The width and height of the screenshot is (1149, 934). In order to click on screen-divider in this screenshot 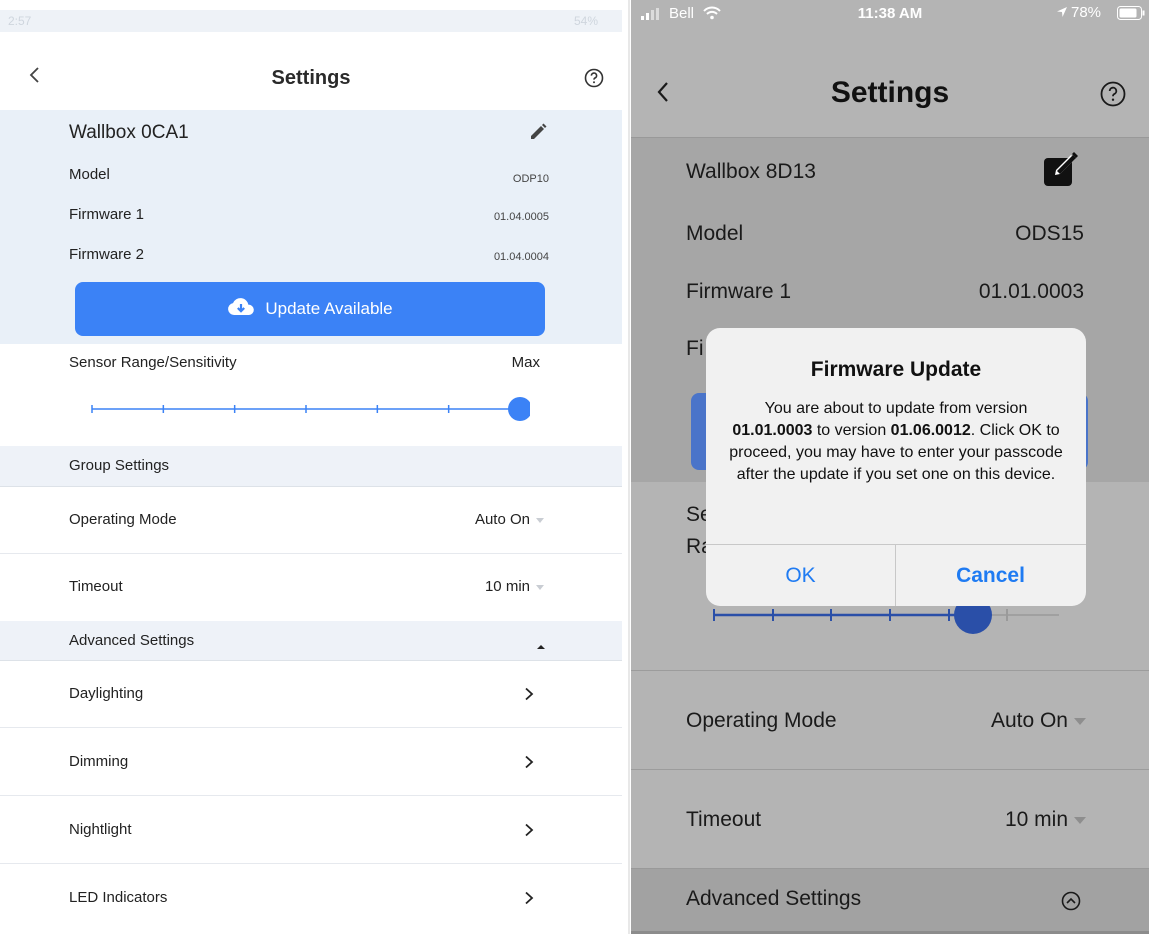, I will do `click(629, 467)`.